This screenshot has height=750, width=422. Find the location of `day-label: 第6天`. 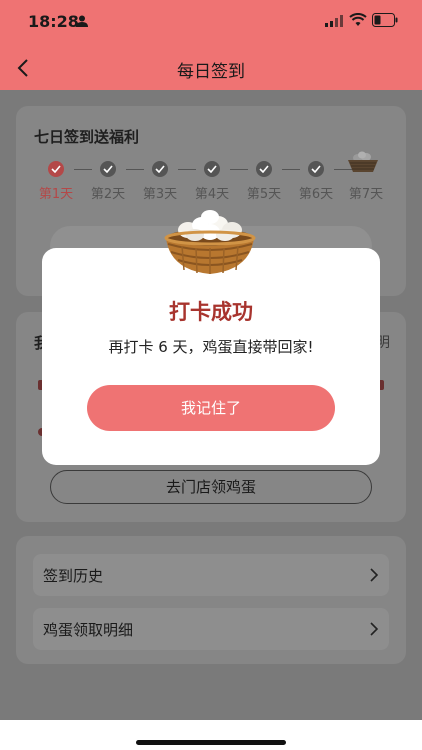

day-label: 第6天 is located at coordinates (316, 194).